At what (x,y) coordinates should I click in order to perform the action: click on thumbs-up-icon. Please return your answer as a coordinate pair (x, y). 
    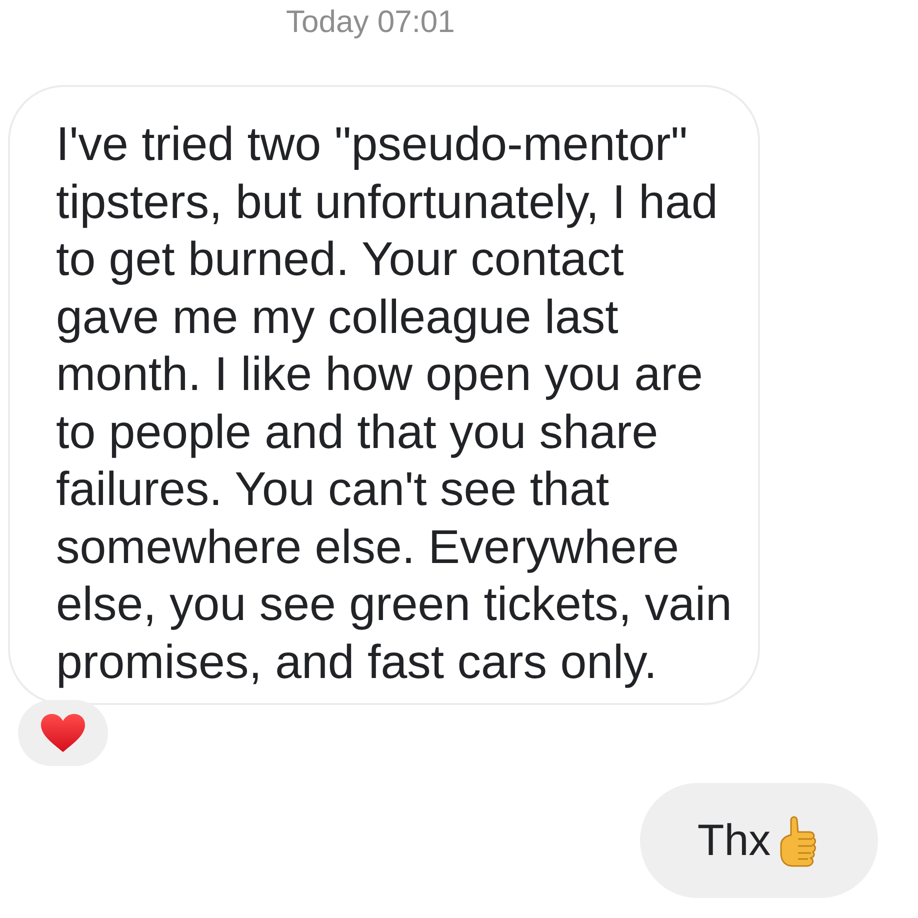
    Looking at the image, I should click on (797, 840).